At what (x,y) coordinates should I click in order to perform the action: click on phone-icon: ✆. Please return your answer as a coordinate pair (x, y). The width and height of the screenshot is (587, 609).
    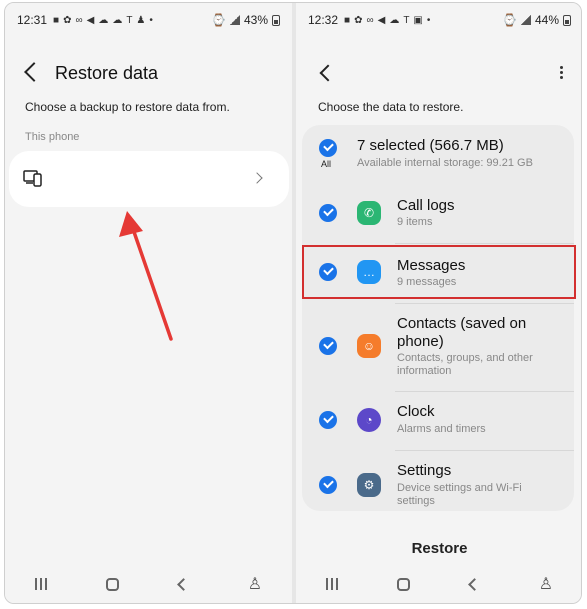
    Looking at the image, I should click on (369, 213).